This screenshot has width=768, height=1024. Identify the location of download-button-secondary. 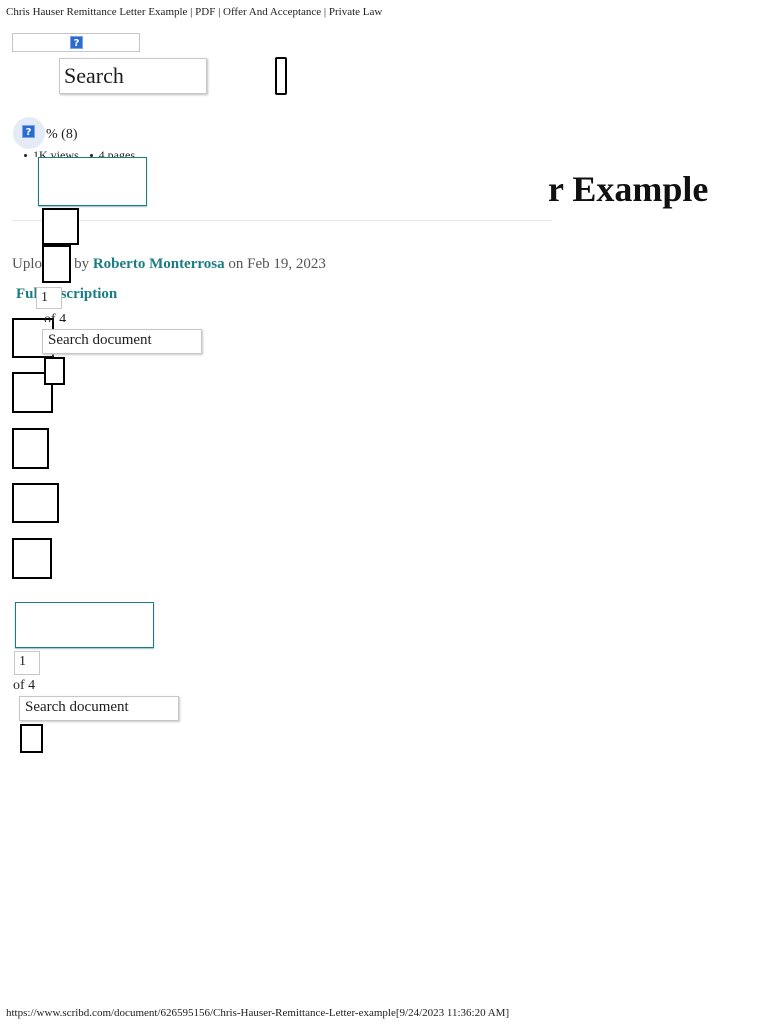
(84, 625).